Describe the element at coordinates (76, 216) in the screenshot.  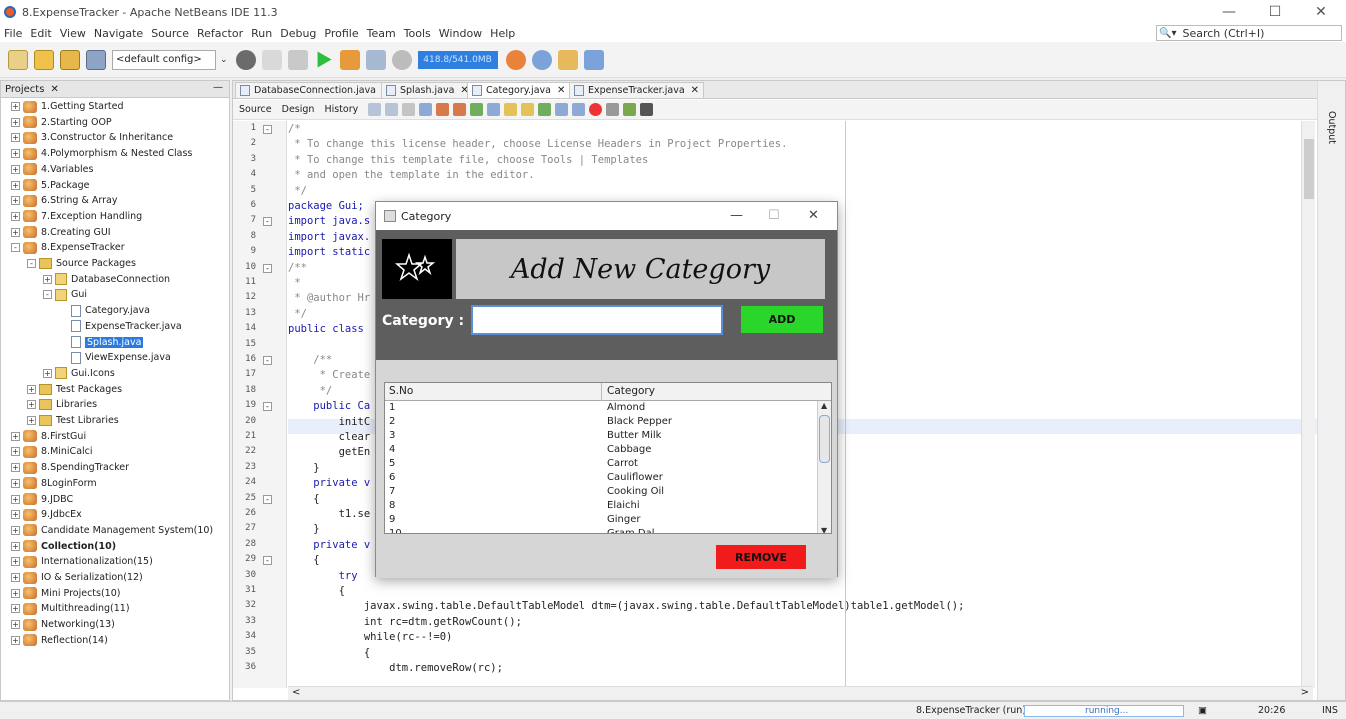
I see `tree-item: +7.Exception Handling` at that location.